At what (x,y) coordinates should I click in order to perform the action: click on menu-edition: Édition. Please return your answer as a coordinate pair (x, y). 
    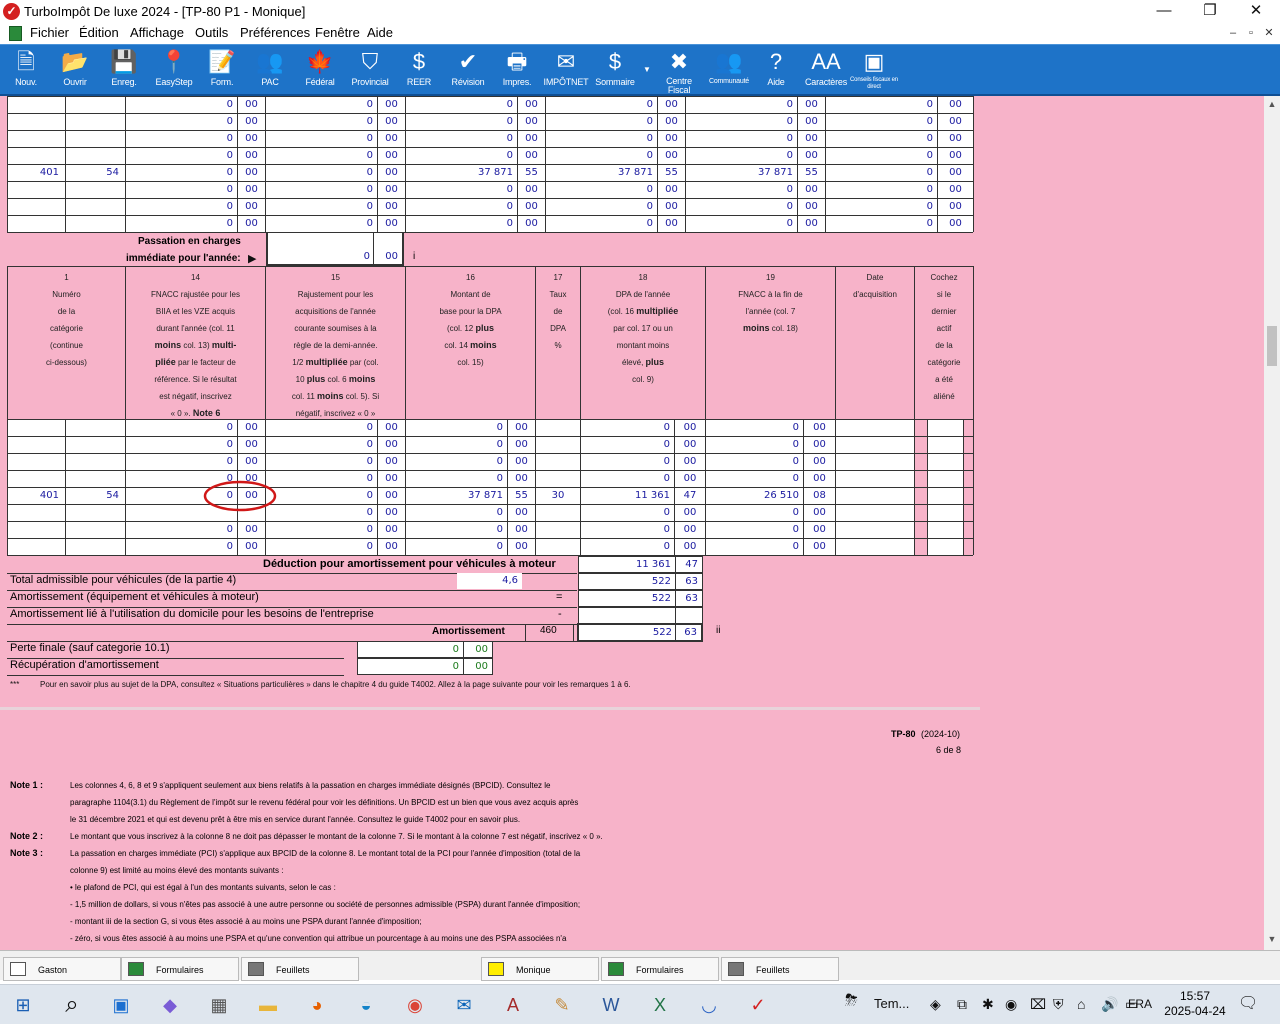
    Looking at the image, I should click on (99, 32).